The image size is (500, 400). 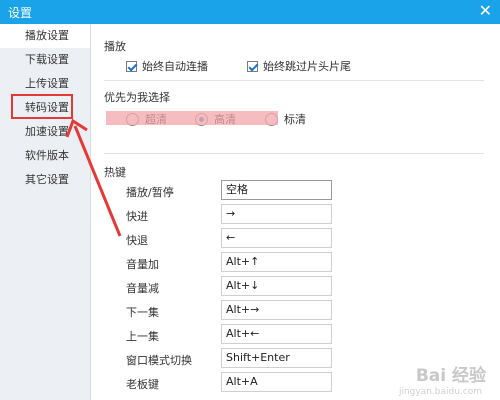 I want to click on checkbox-label: 始终自动连播, so click(x=175, y=66).